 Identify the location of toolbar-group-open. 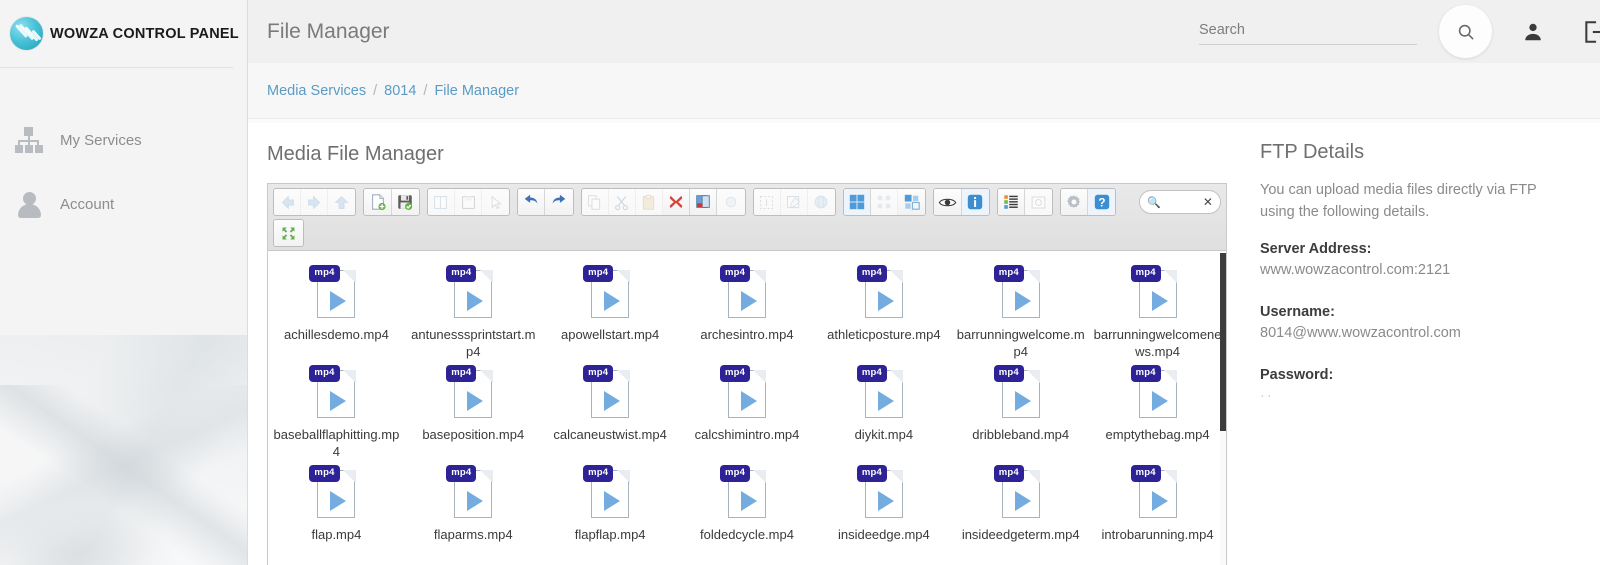
(468, 202).